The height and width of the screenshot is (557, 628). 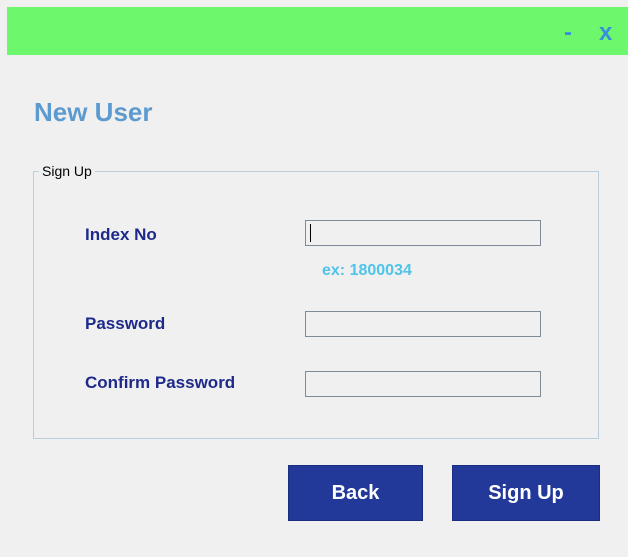 I want to click on index-no-hint: ex: 1800034, so click(x=367, y=270).